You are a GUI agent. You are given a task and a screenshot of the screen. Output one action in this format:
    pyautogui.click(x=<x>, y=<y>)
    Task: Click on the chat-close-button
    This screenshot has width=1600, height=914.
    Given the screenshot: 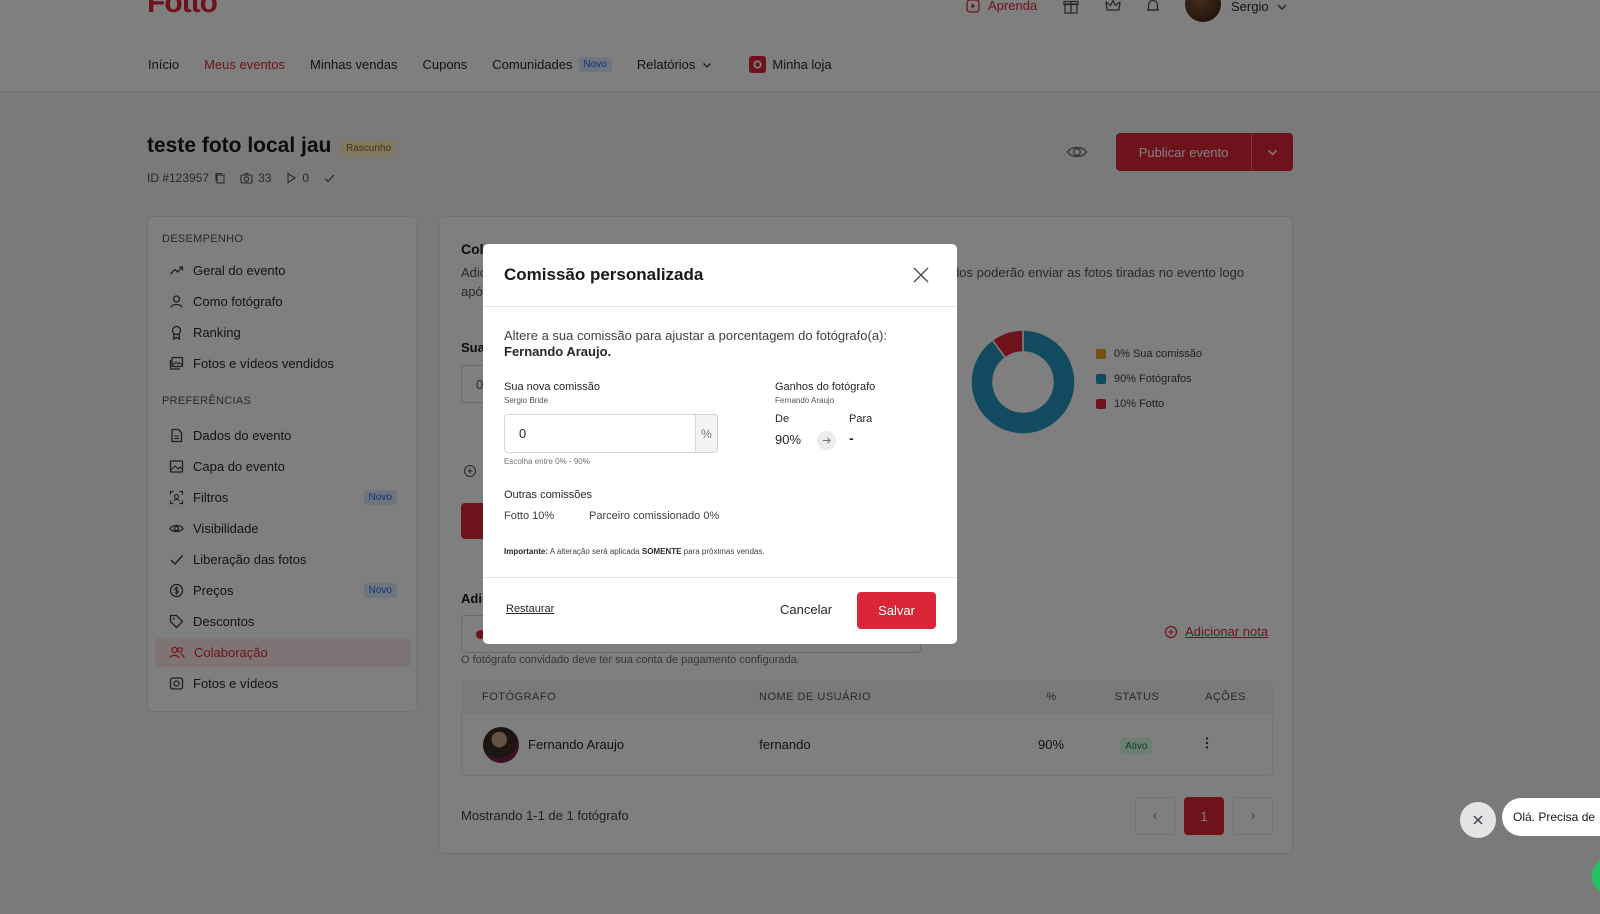 What is the action you would take?
    pyautogui.click(x=1478, y=820)
    